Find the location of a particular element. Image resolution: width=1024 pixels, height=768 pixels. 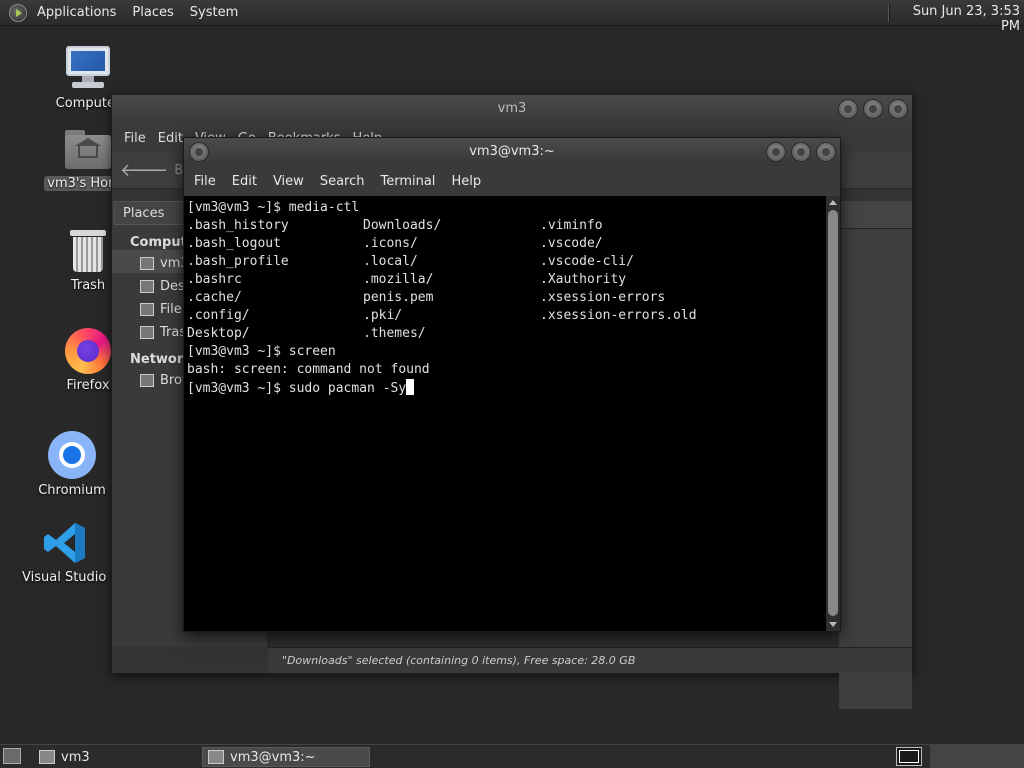

listing-entry: .vscode/ is located at coordinates (571, 243).